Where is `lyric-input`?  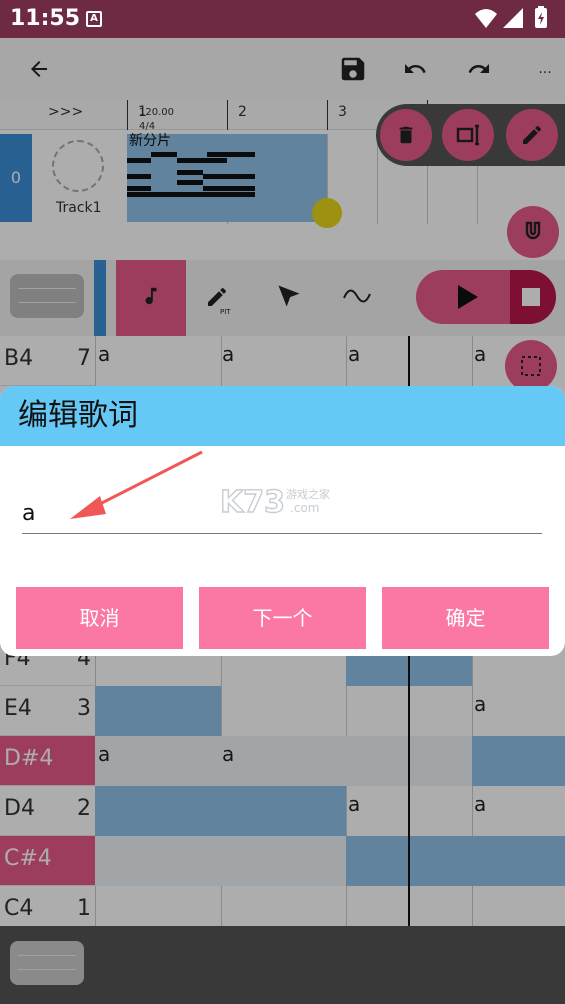 lyric-input is located at coordinates (282, 514).